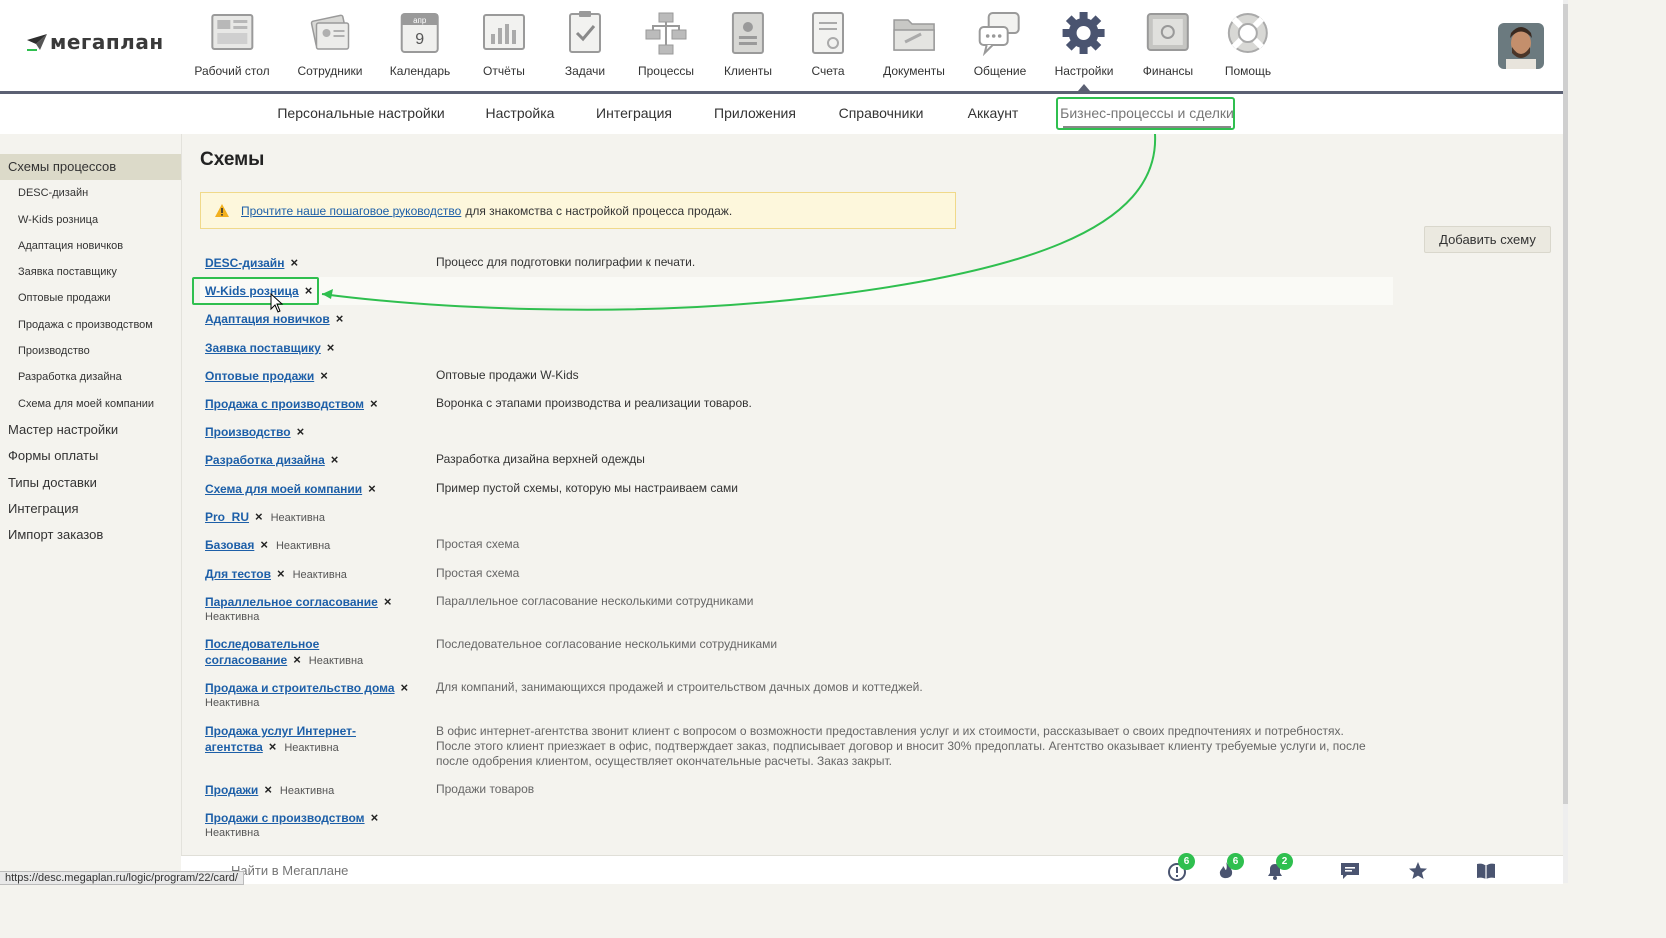  I want to click on scheme-name-cell: Продажи с производством × Неактивна, so click(316, 825).